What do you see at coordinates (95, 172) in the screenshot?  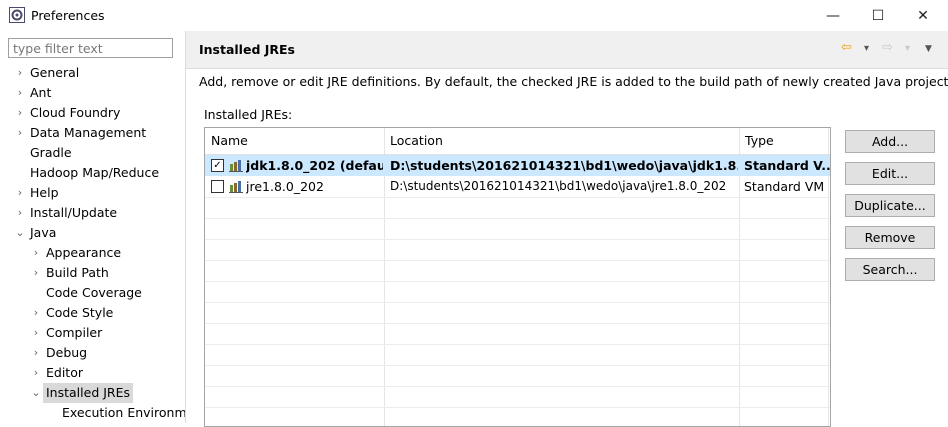 I see `tree-item-label: Hadoop Map/Reduce` at bounding box center [95, 172].